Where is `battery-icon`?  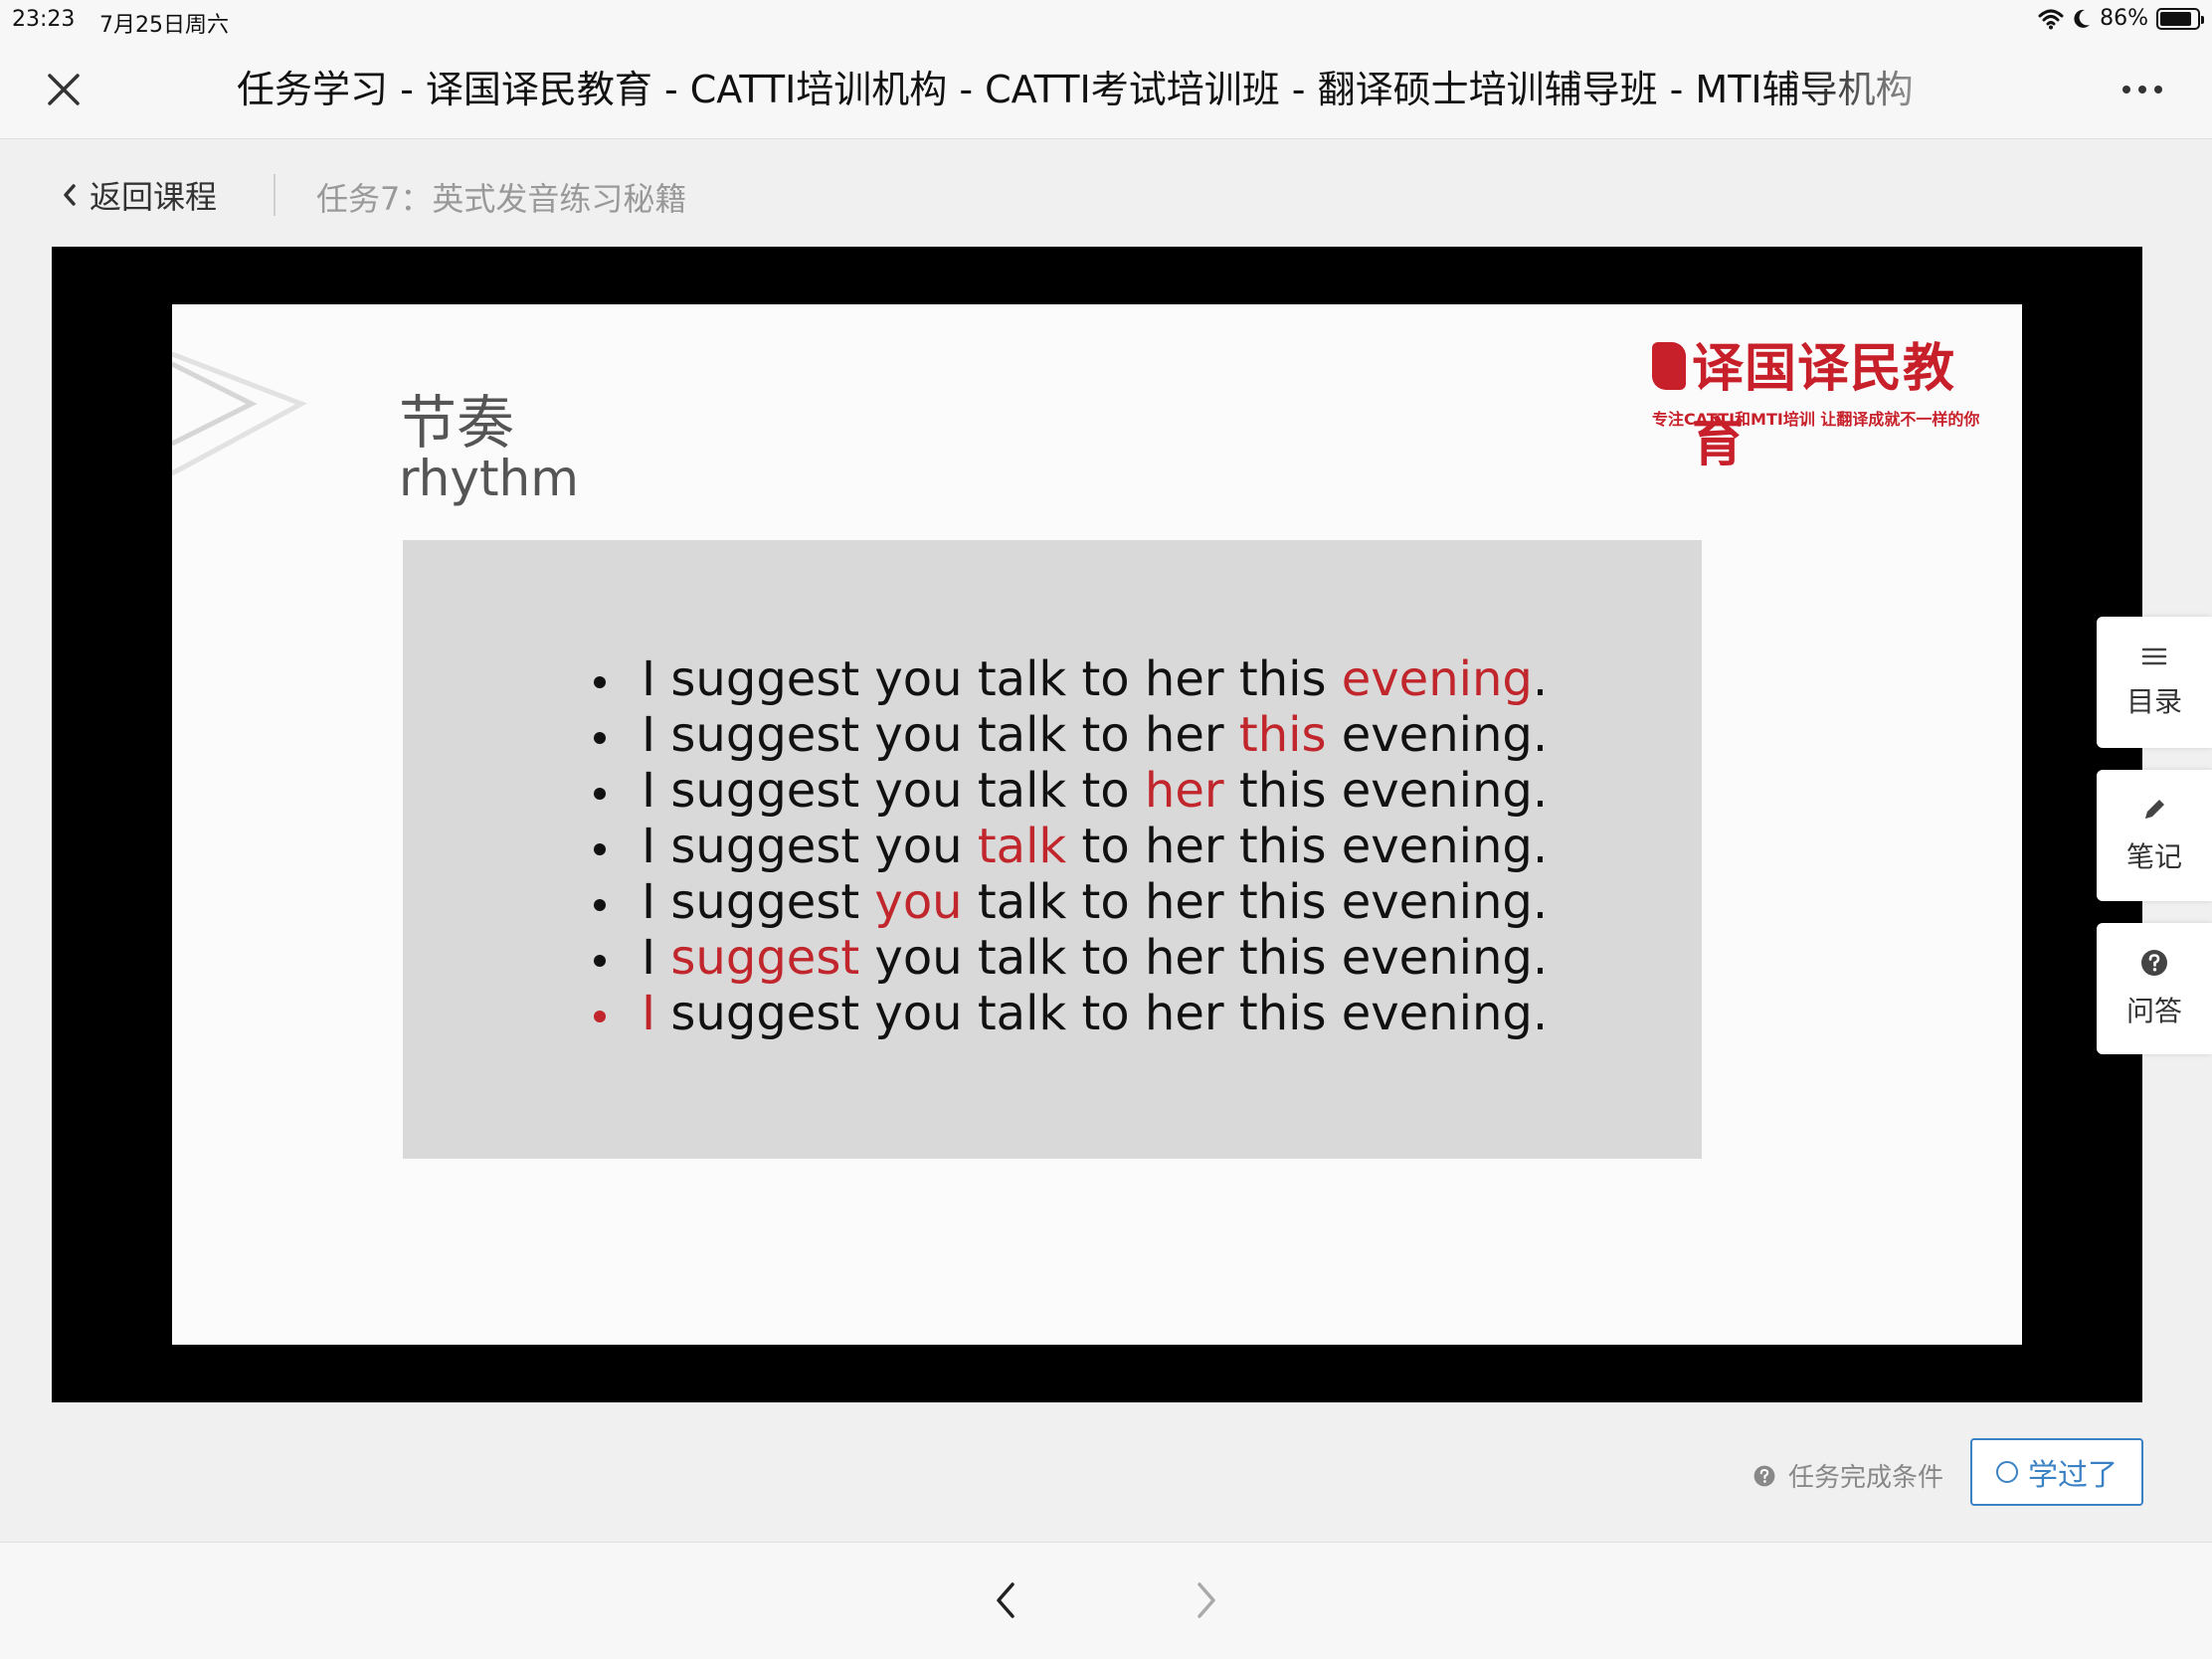 battery-icon is located at coordinates (2180, 18).